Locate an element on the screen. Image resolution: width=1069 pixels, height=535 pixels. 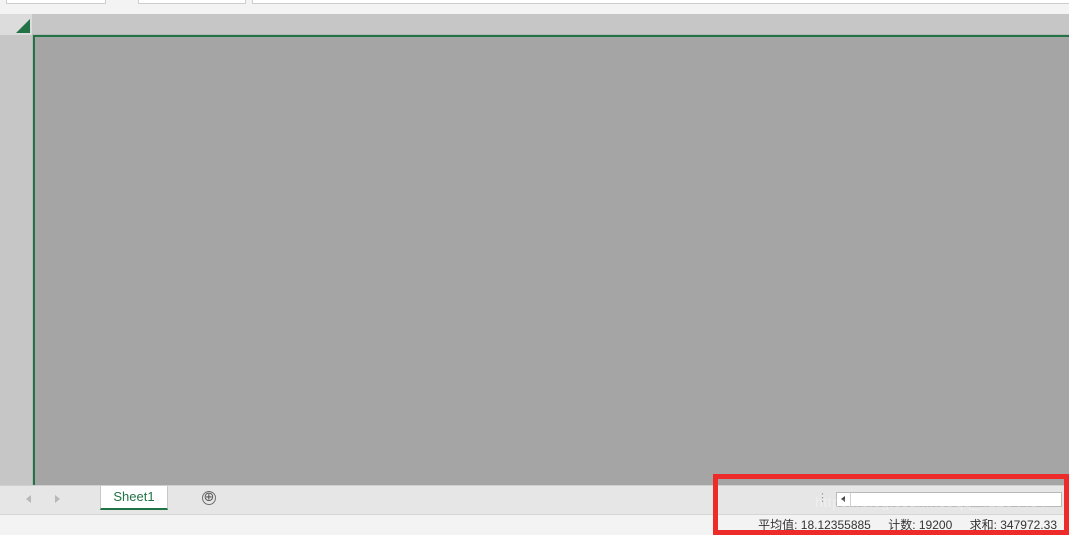
formula-buttons is located at coordinates (192, 2).